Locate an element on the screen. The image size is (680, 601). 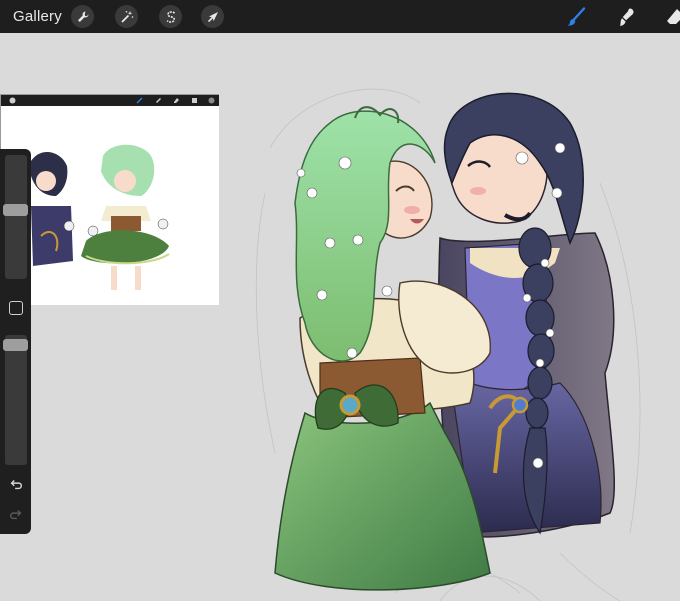
selection-button is located at coordinates (170, 16).